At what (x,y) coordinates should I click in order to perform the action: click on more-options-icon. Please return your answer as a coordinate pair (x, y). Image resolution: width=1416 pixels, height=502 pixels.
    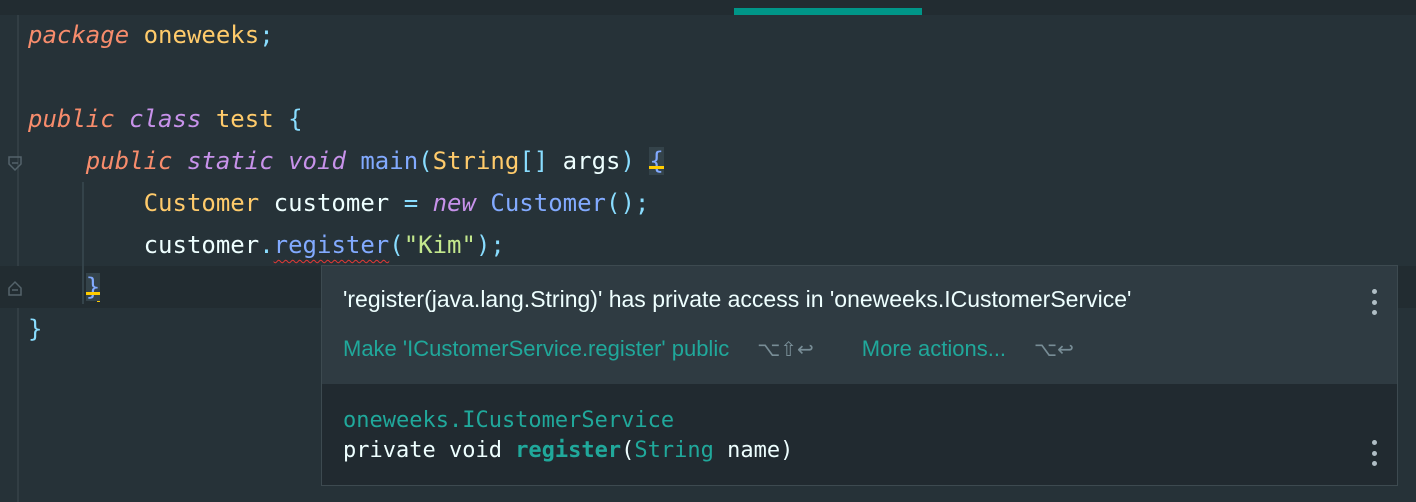
    Looking at the image, I should click on (1374, 302).